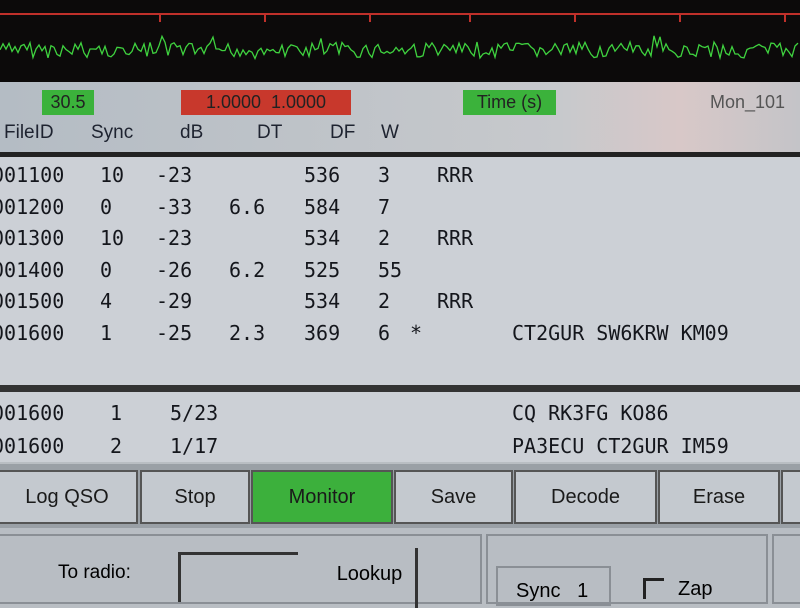 This screenshot has width=800, height=608. I want to click on cell-call: PA3ECU CT2GUR IM59, so click(620, 446).